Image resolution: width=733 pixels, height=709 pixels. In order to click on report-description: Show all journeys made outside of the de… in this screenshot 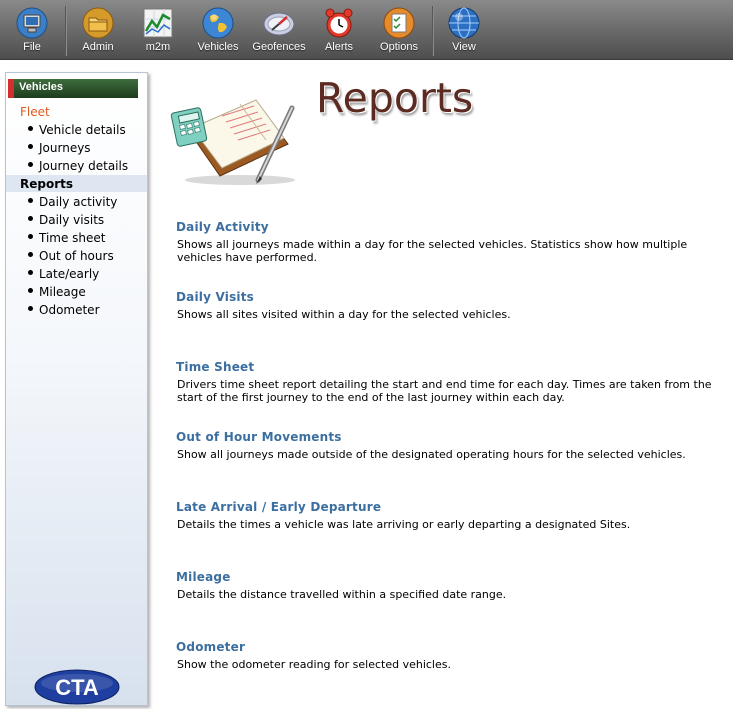, I will do `click(431, 454)`.